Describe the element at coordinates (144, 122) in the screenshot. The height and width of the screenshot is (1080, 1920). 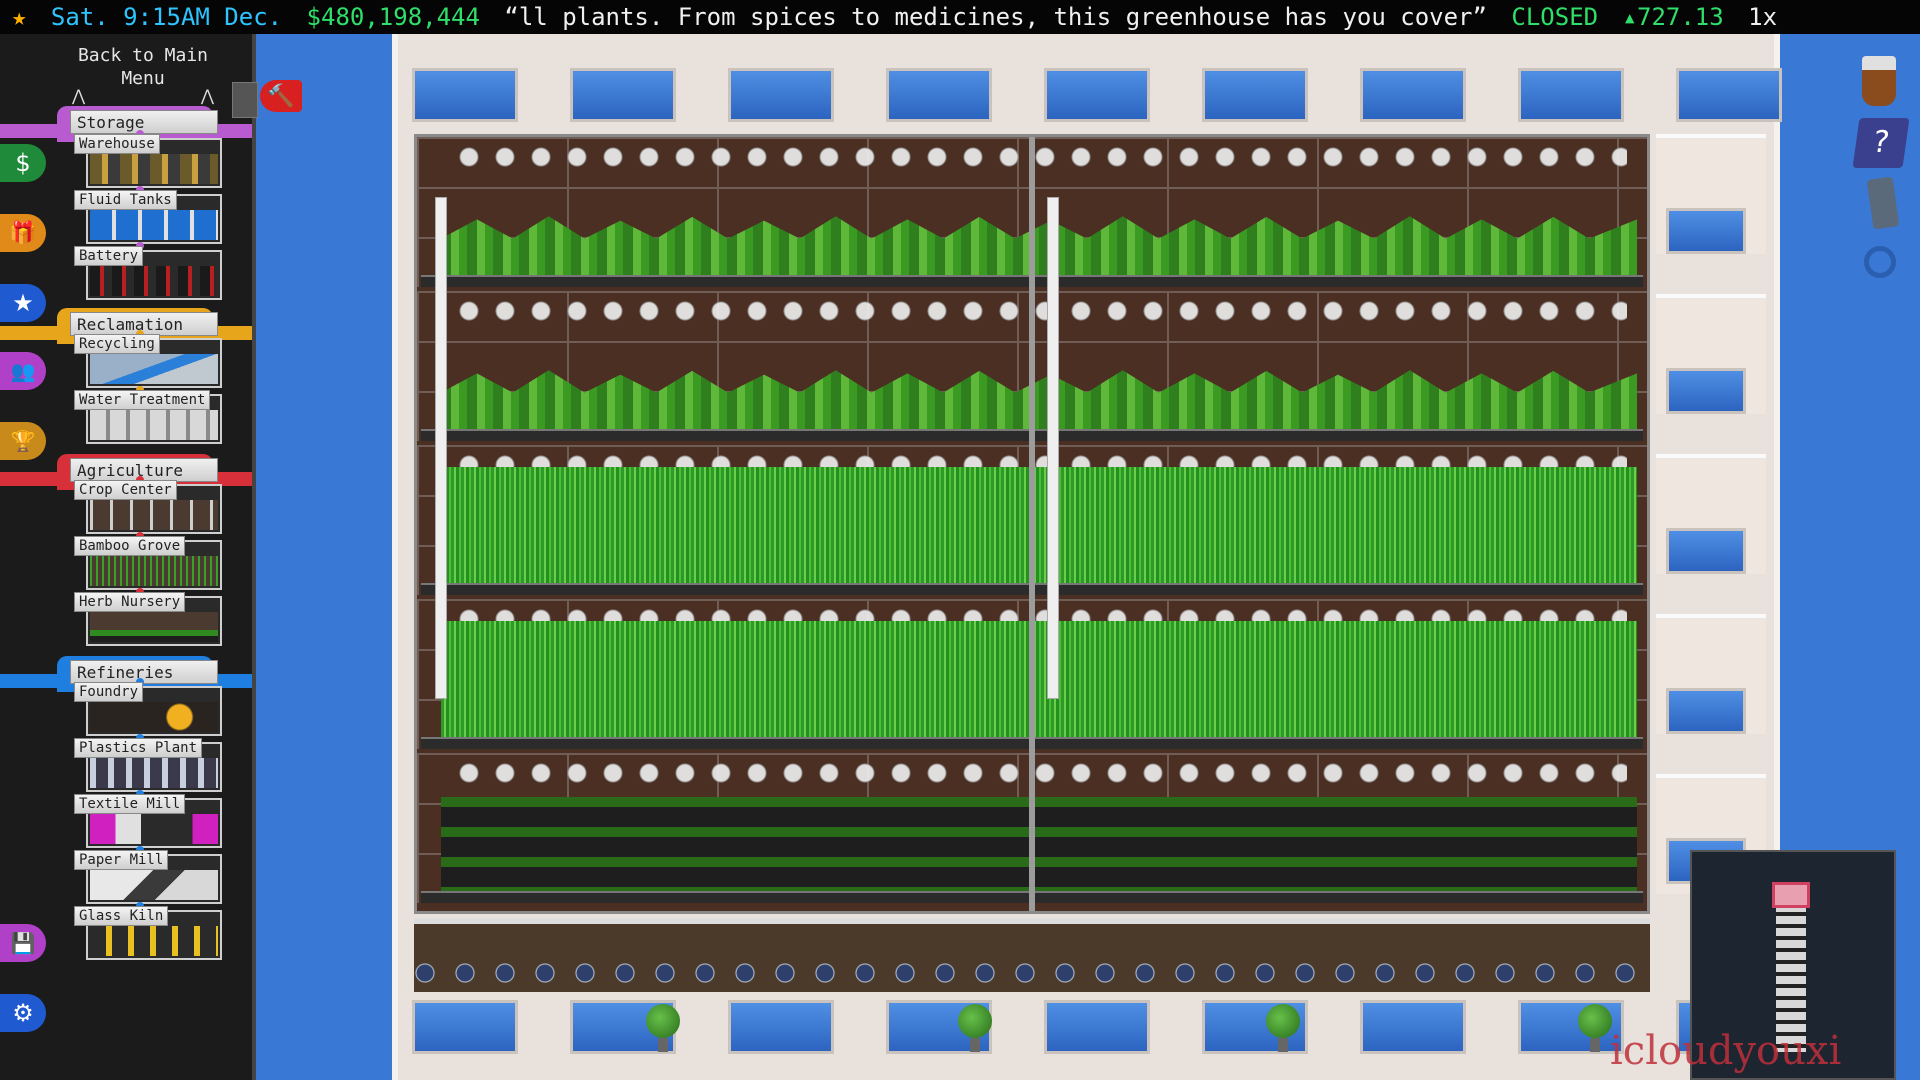
I see `category-label: Storage` at that location.